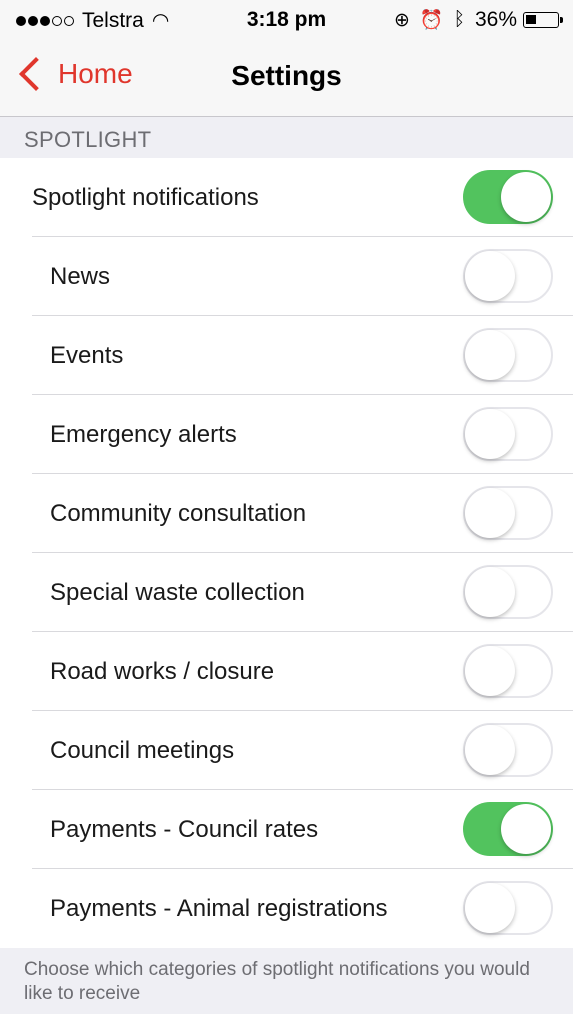 This screenshot has width=573, height=1014. I want to click on section-header-label: SPOTLIGHT, so click(88, 139).